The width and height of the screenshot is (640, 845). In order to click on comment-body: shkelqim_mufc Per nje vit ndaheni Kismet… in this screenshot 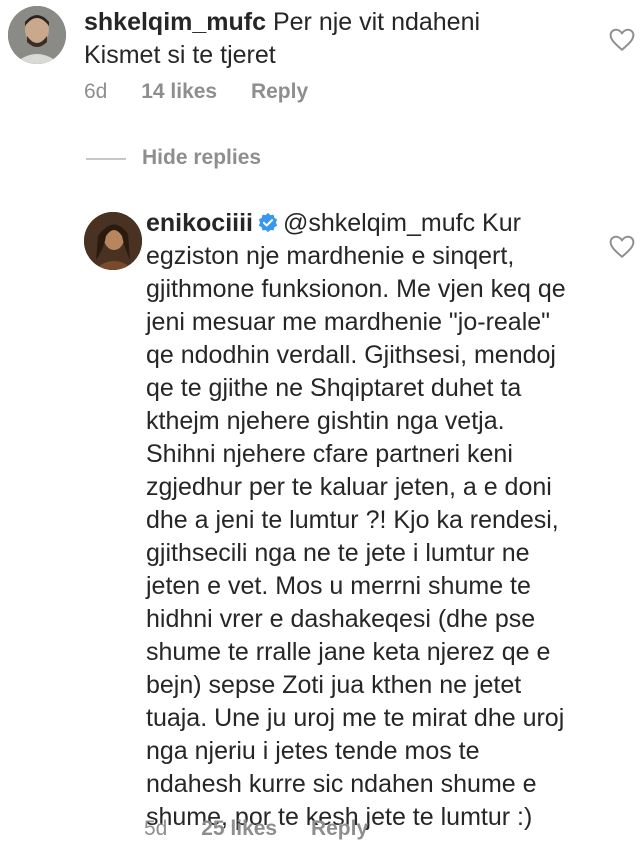, I will do `click(354, 39)`.